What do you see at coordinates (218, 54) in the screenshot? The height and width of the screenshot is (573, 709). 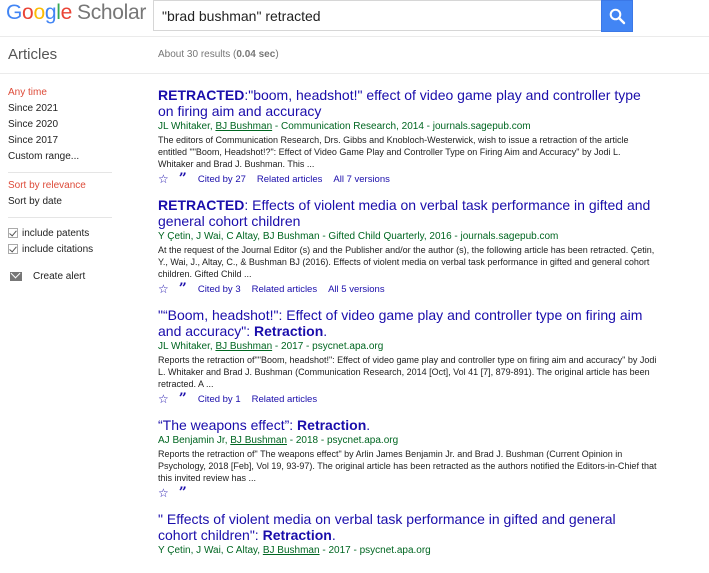 I see `results-count: About 30 results (0.04 sec)` at bounding box center [218, 54].